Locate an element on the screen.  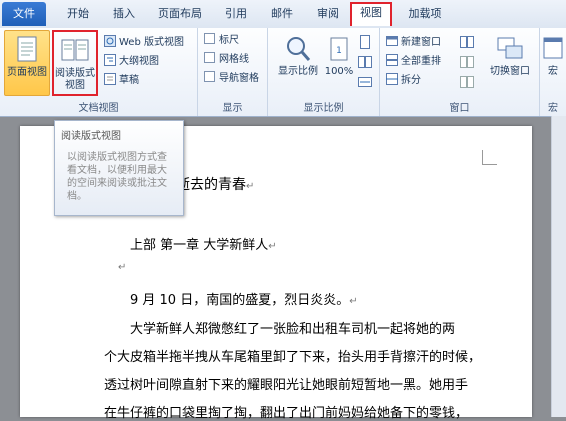
tooltip-line: 看文档，以便利用最大 is located at coordinates (117, 170).